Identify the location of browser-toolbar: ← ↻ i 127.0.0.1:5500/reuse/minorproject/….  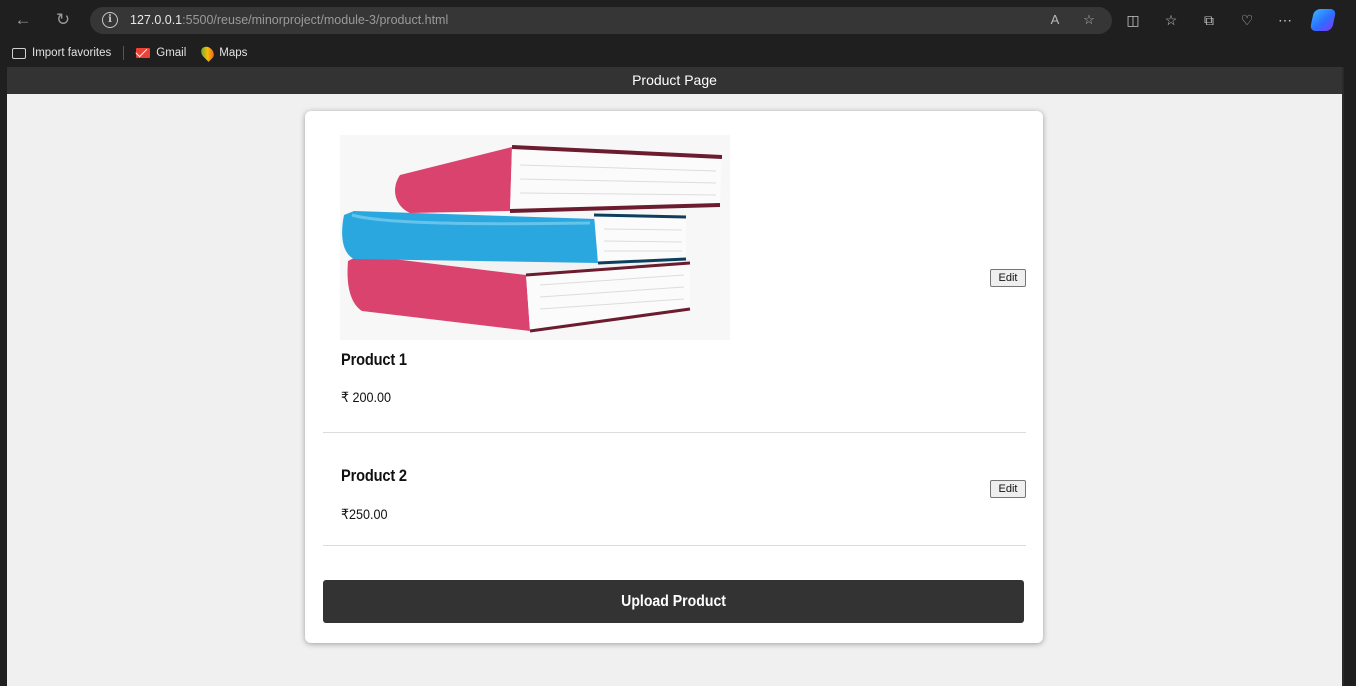
(678, 20).